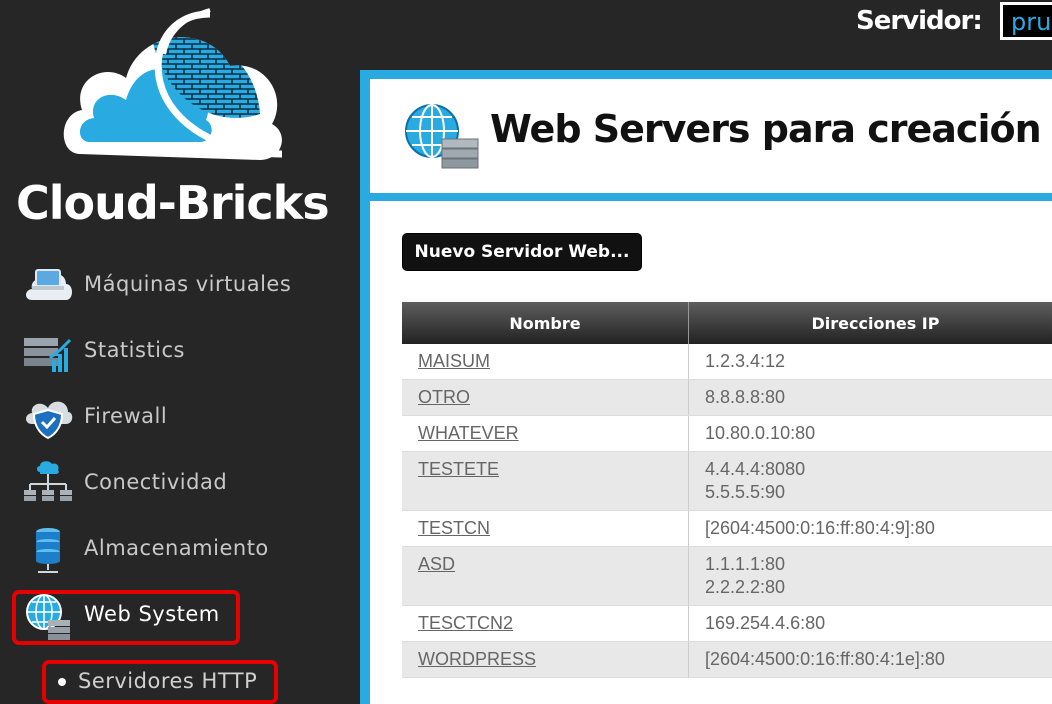  Describe the element at coordinates (870, 433) in the screenshot. I see `table-cell-ips: 10.80.0.10:80` at that location.